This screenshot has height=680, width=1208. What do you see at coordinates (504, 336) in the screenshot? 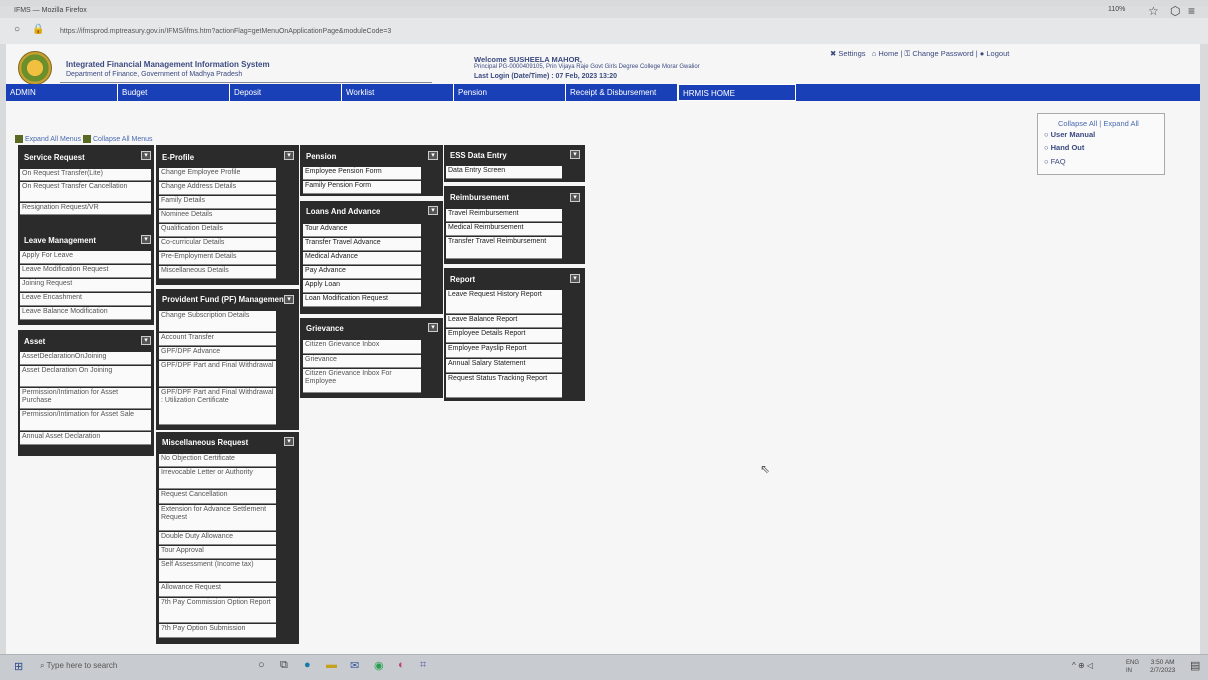
I see `menu-item: Employee Details Report` at bounding box center [504, 336].